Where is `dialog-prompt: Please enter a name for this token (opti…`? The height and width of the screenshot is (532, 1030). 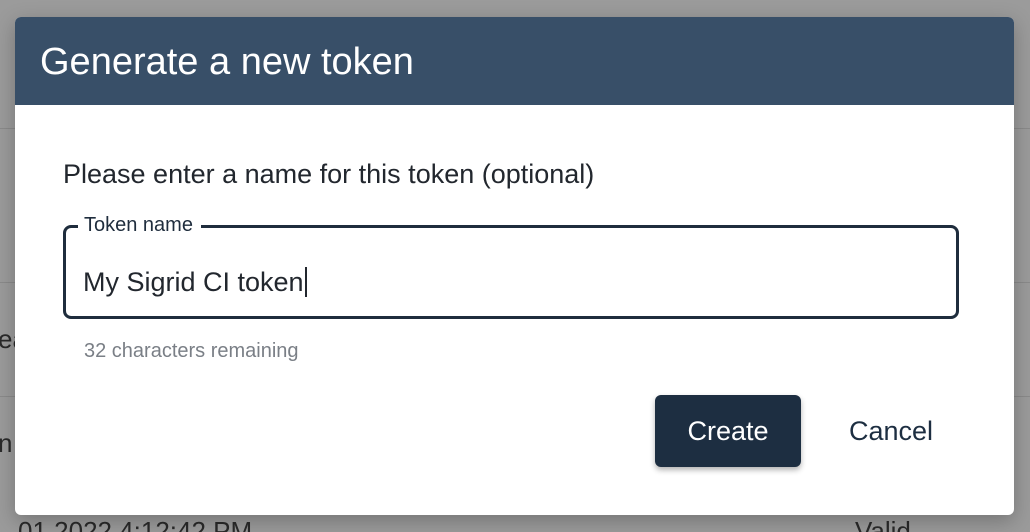
dialog-prompt: Please enter a name for this token (opti… is located at coordinates (329, 174).